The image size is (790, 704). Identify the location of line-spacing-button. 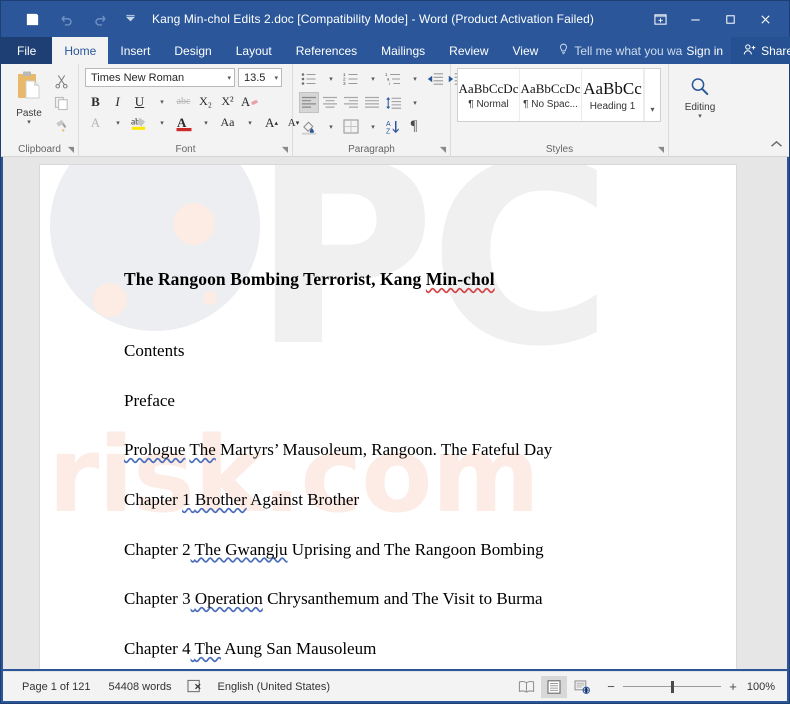
(393, 102).